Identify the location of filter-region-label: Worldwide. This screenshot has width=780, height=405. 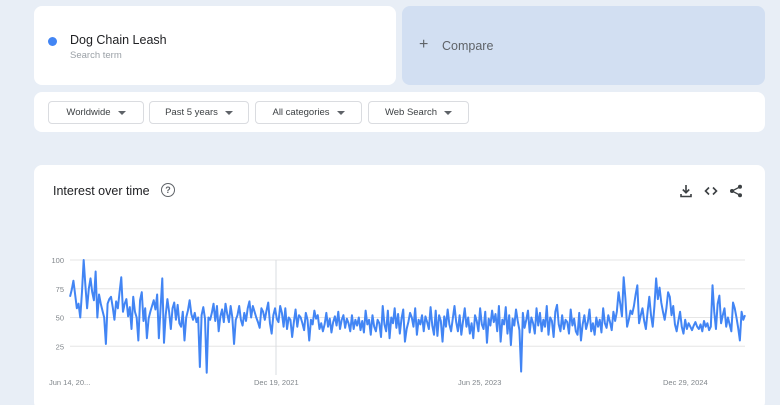
(88, 112).